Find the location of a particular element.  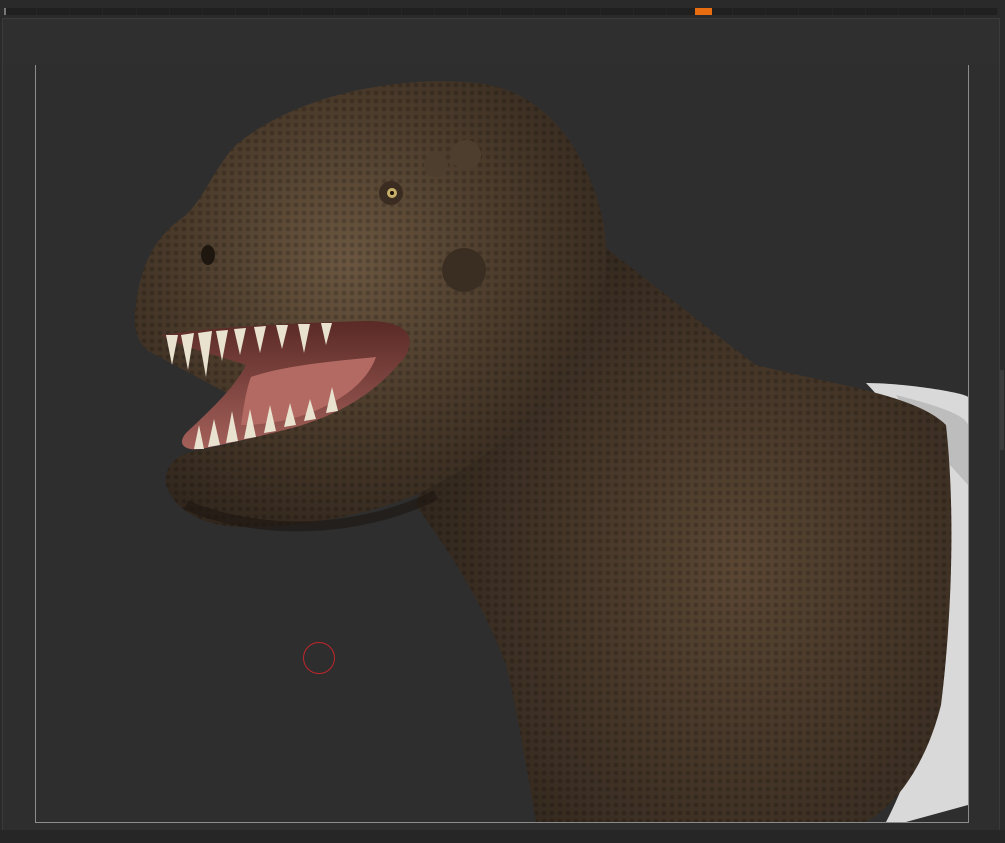

status-area is located at coordinates (502, 836).